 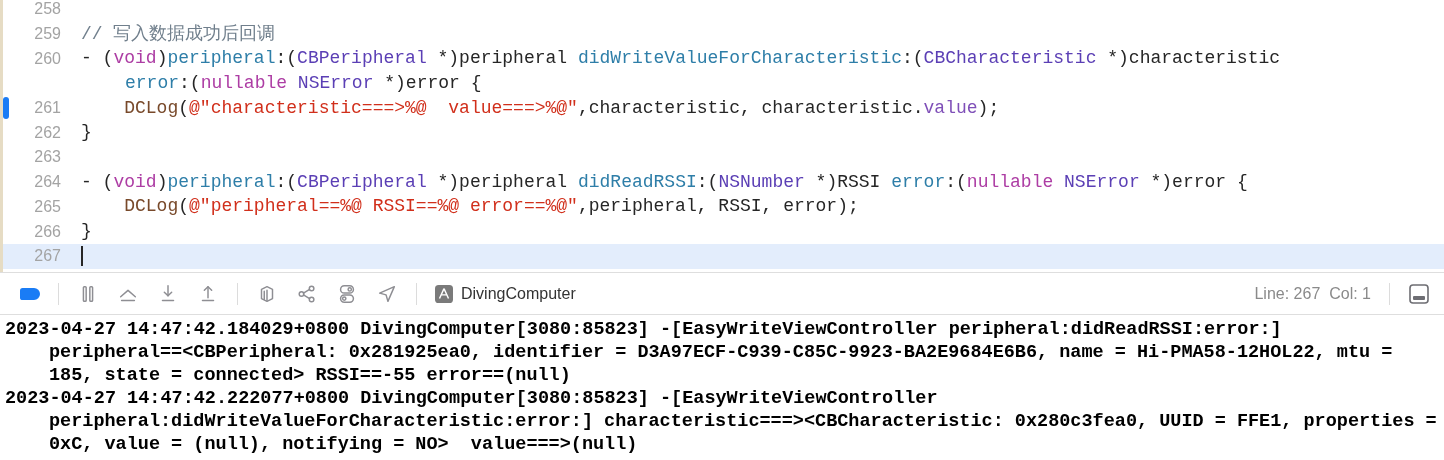 What do you see at coordinates (47, 231) in the screenshot?
I see `line-number: 266` at bounding box center [47, 231].